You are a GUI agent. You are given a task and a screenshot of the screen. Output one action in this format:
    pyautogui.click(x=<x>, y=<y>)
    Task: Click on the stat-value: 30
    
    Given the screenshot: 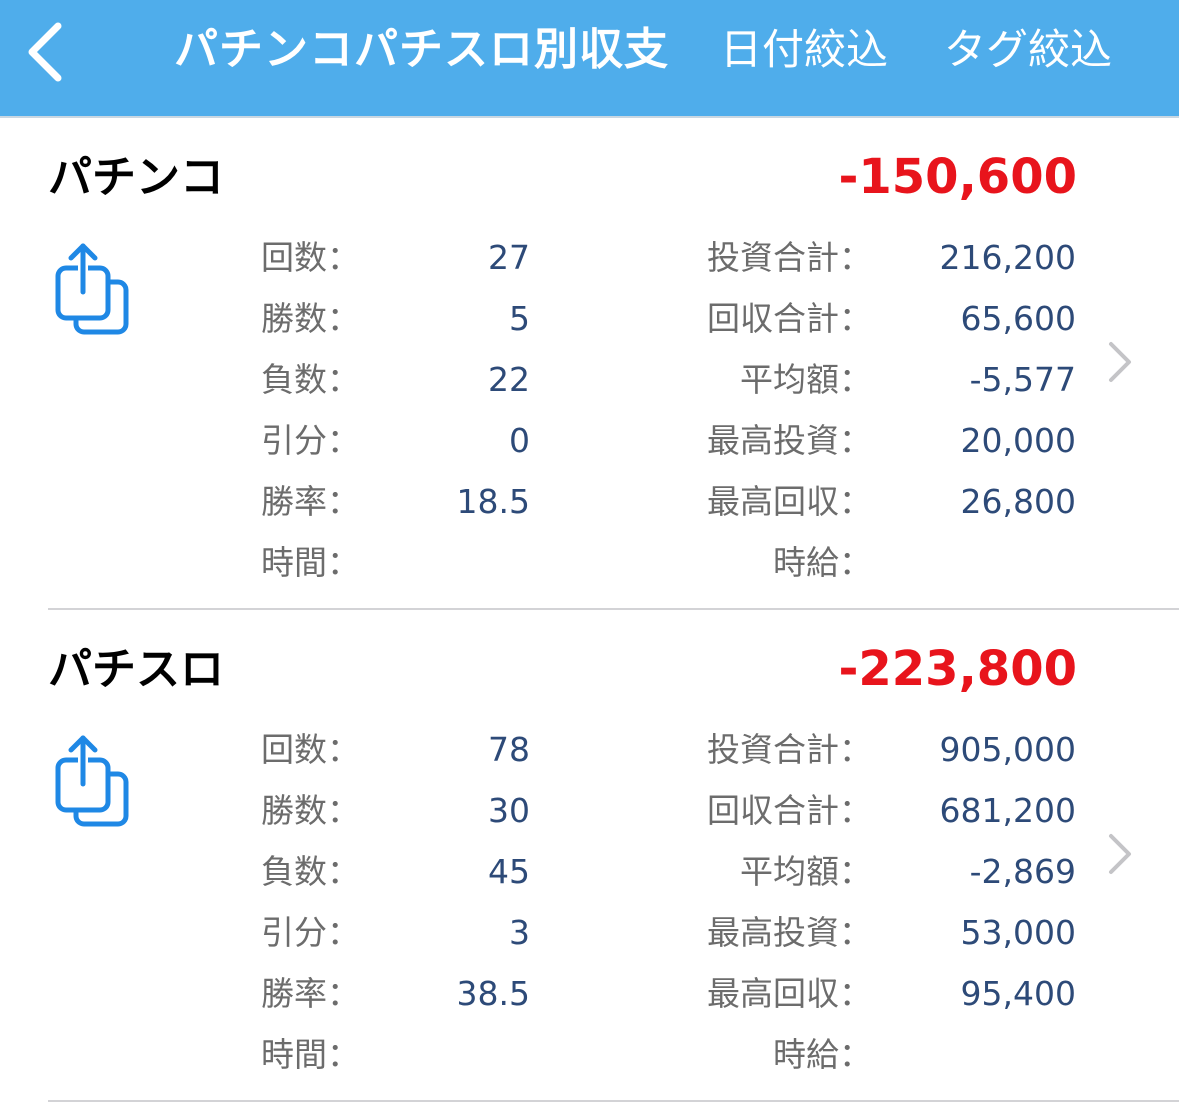 What is the action you would take?
    pyautogui.click(x=509, y=810)
    